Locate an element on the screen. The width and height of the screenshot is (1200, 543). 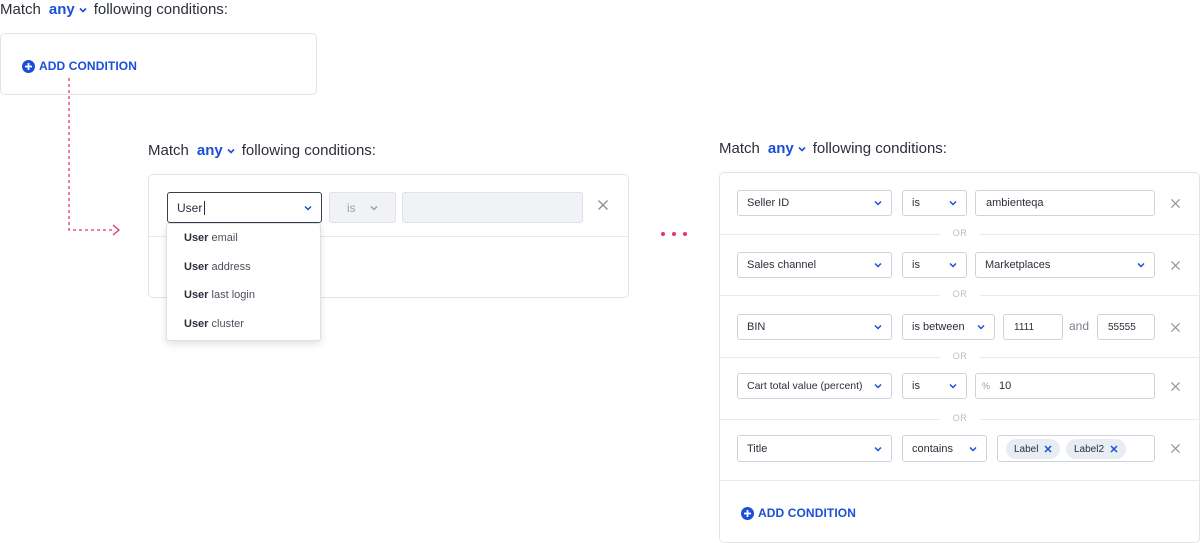
field-select: Cart total value (percent) is located at coordinates (814, 386).